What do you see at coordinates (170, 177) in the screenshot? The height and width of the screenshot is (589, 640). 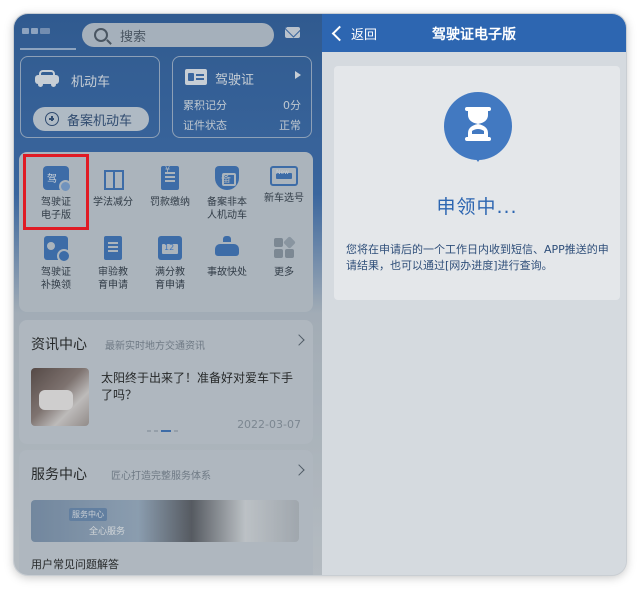 I see `fine-receipt-icon: ¥` at bounding box center [170, 177].